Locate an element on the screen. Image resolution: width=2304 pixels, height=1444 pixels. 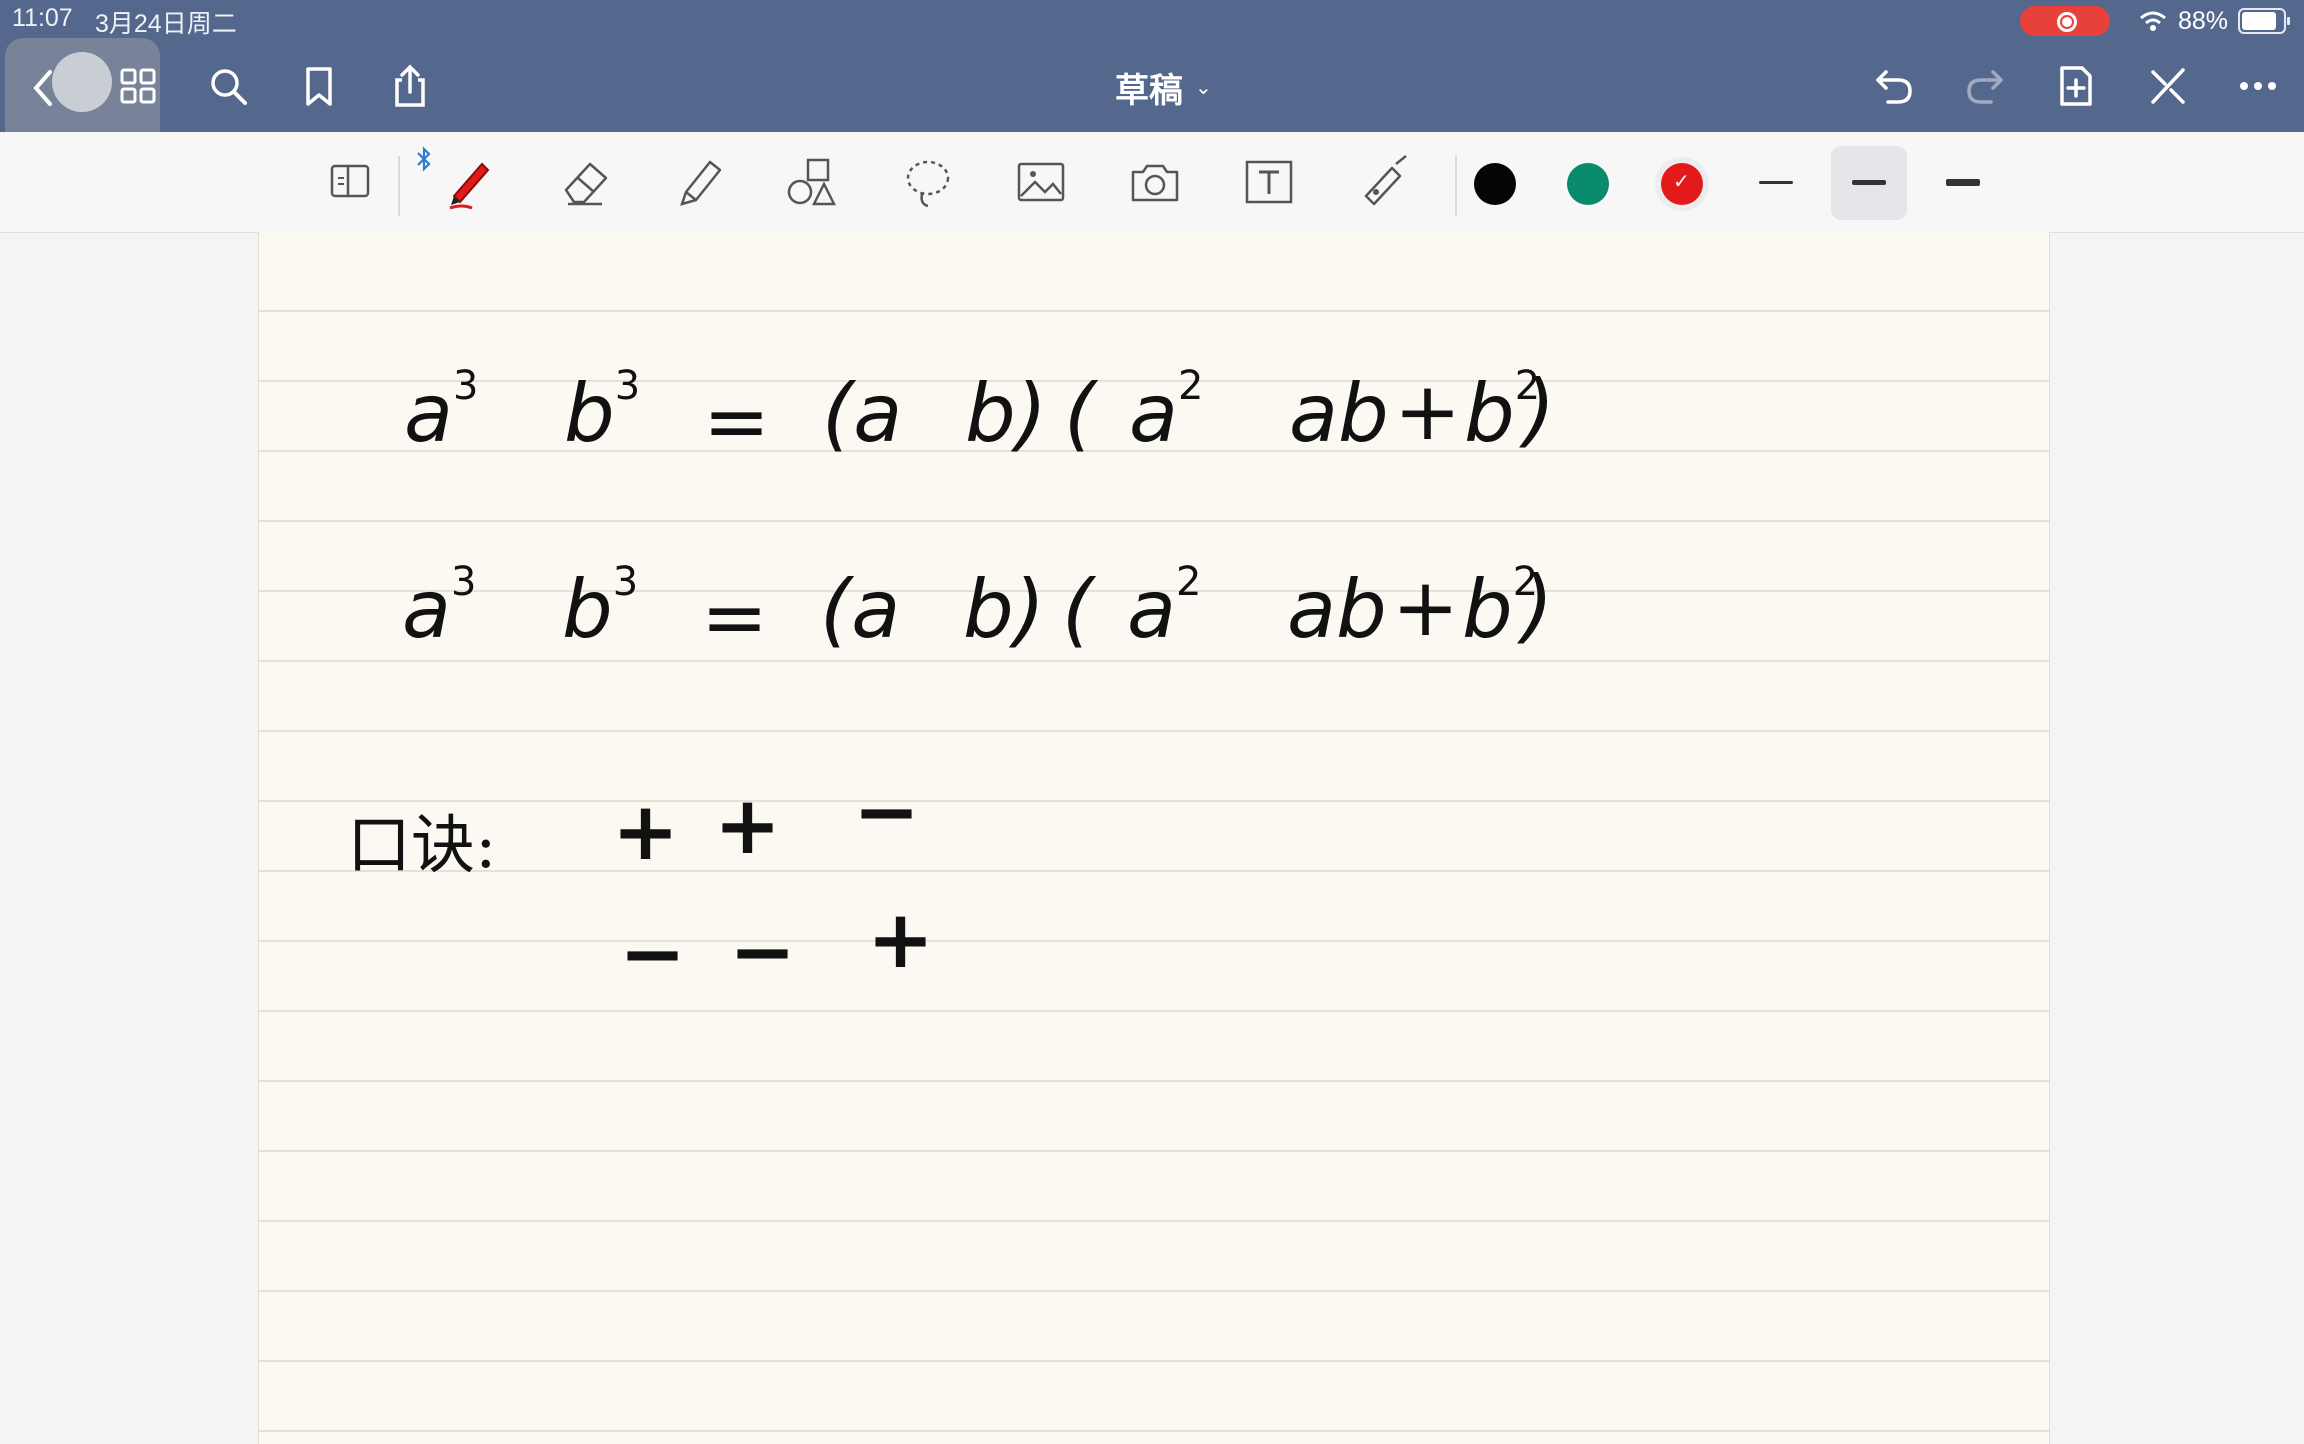
status-indicators: 88% is located at coordinates (2154, 21).